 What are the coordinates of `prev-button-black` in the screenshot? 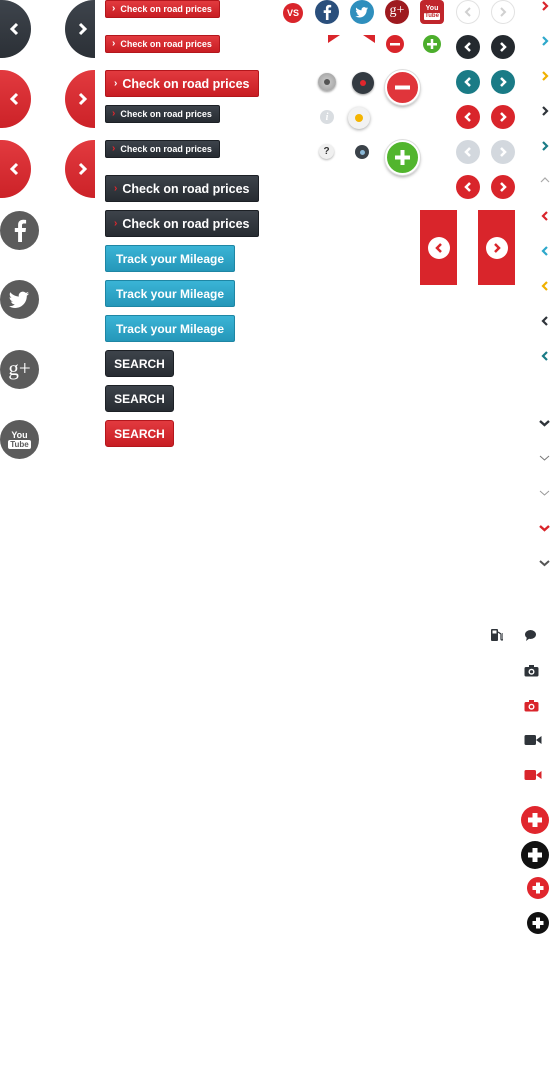 It's located at (468, 47).